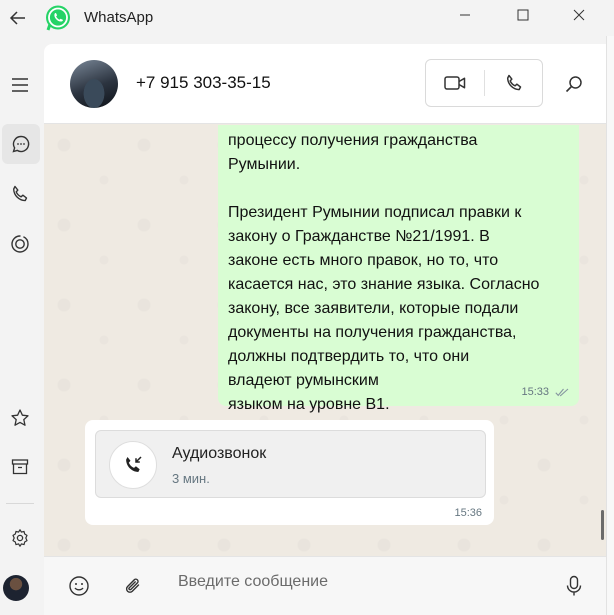 Image resolution: width=614 pixels, height=615 pixels. Describe the element at coordinates (535, 392) in the screenshot. I see `outgoing-message-time: 15:33` at that location.